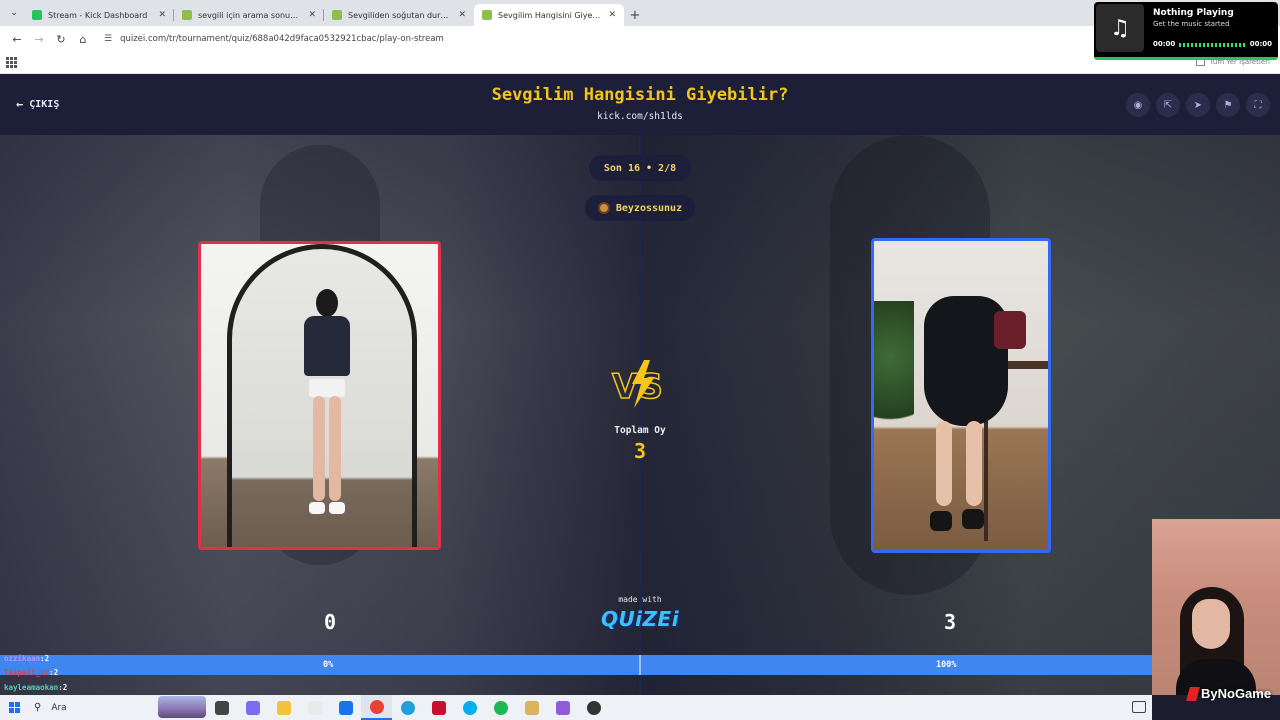 This screenshot has height=720, width=1280. Describe the element at coordinates (1191, 24) in the screenshot. I see `now-playing-subtitle: Get the music started` at that location.